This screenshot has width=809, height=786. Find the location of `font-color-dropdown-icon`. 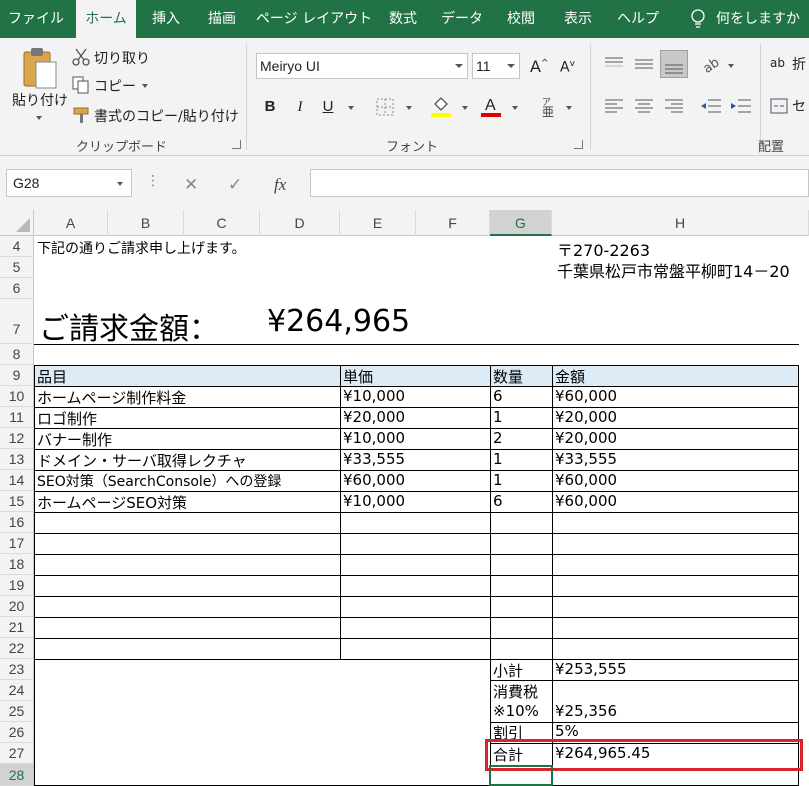

font-color-dropdown-icon is located at coordinates (515, 108).